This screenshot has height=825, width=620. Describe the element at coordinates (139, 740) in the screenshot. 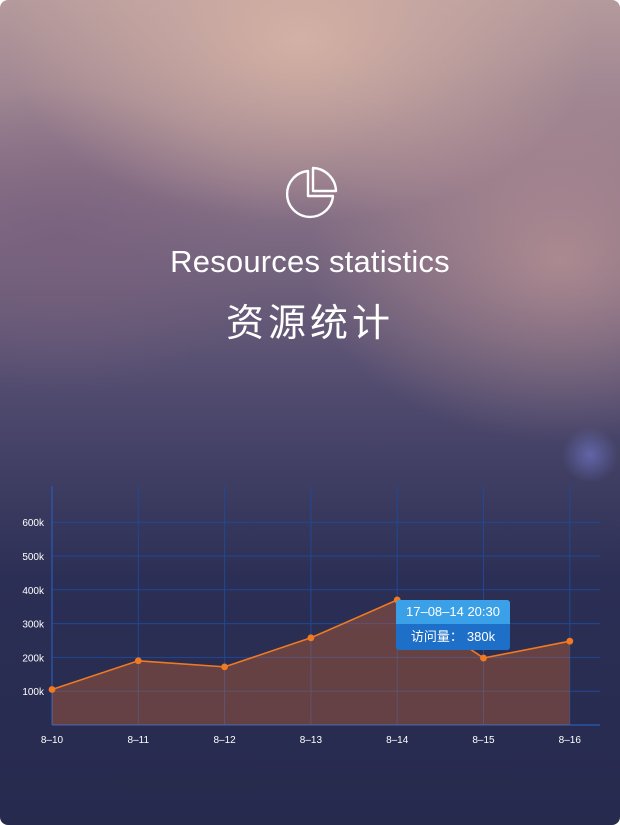

I see `x-tick-label: 8–11` at that location.